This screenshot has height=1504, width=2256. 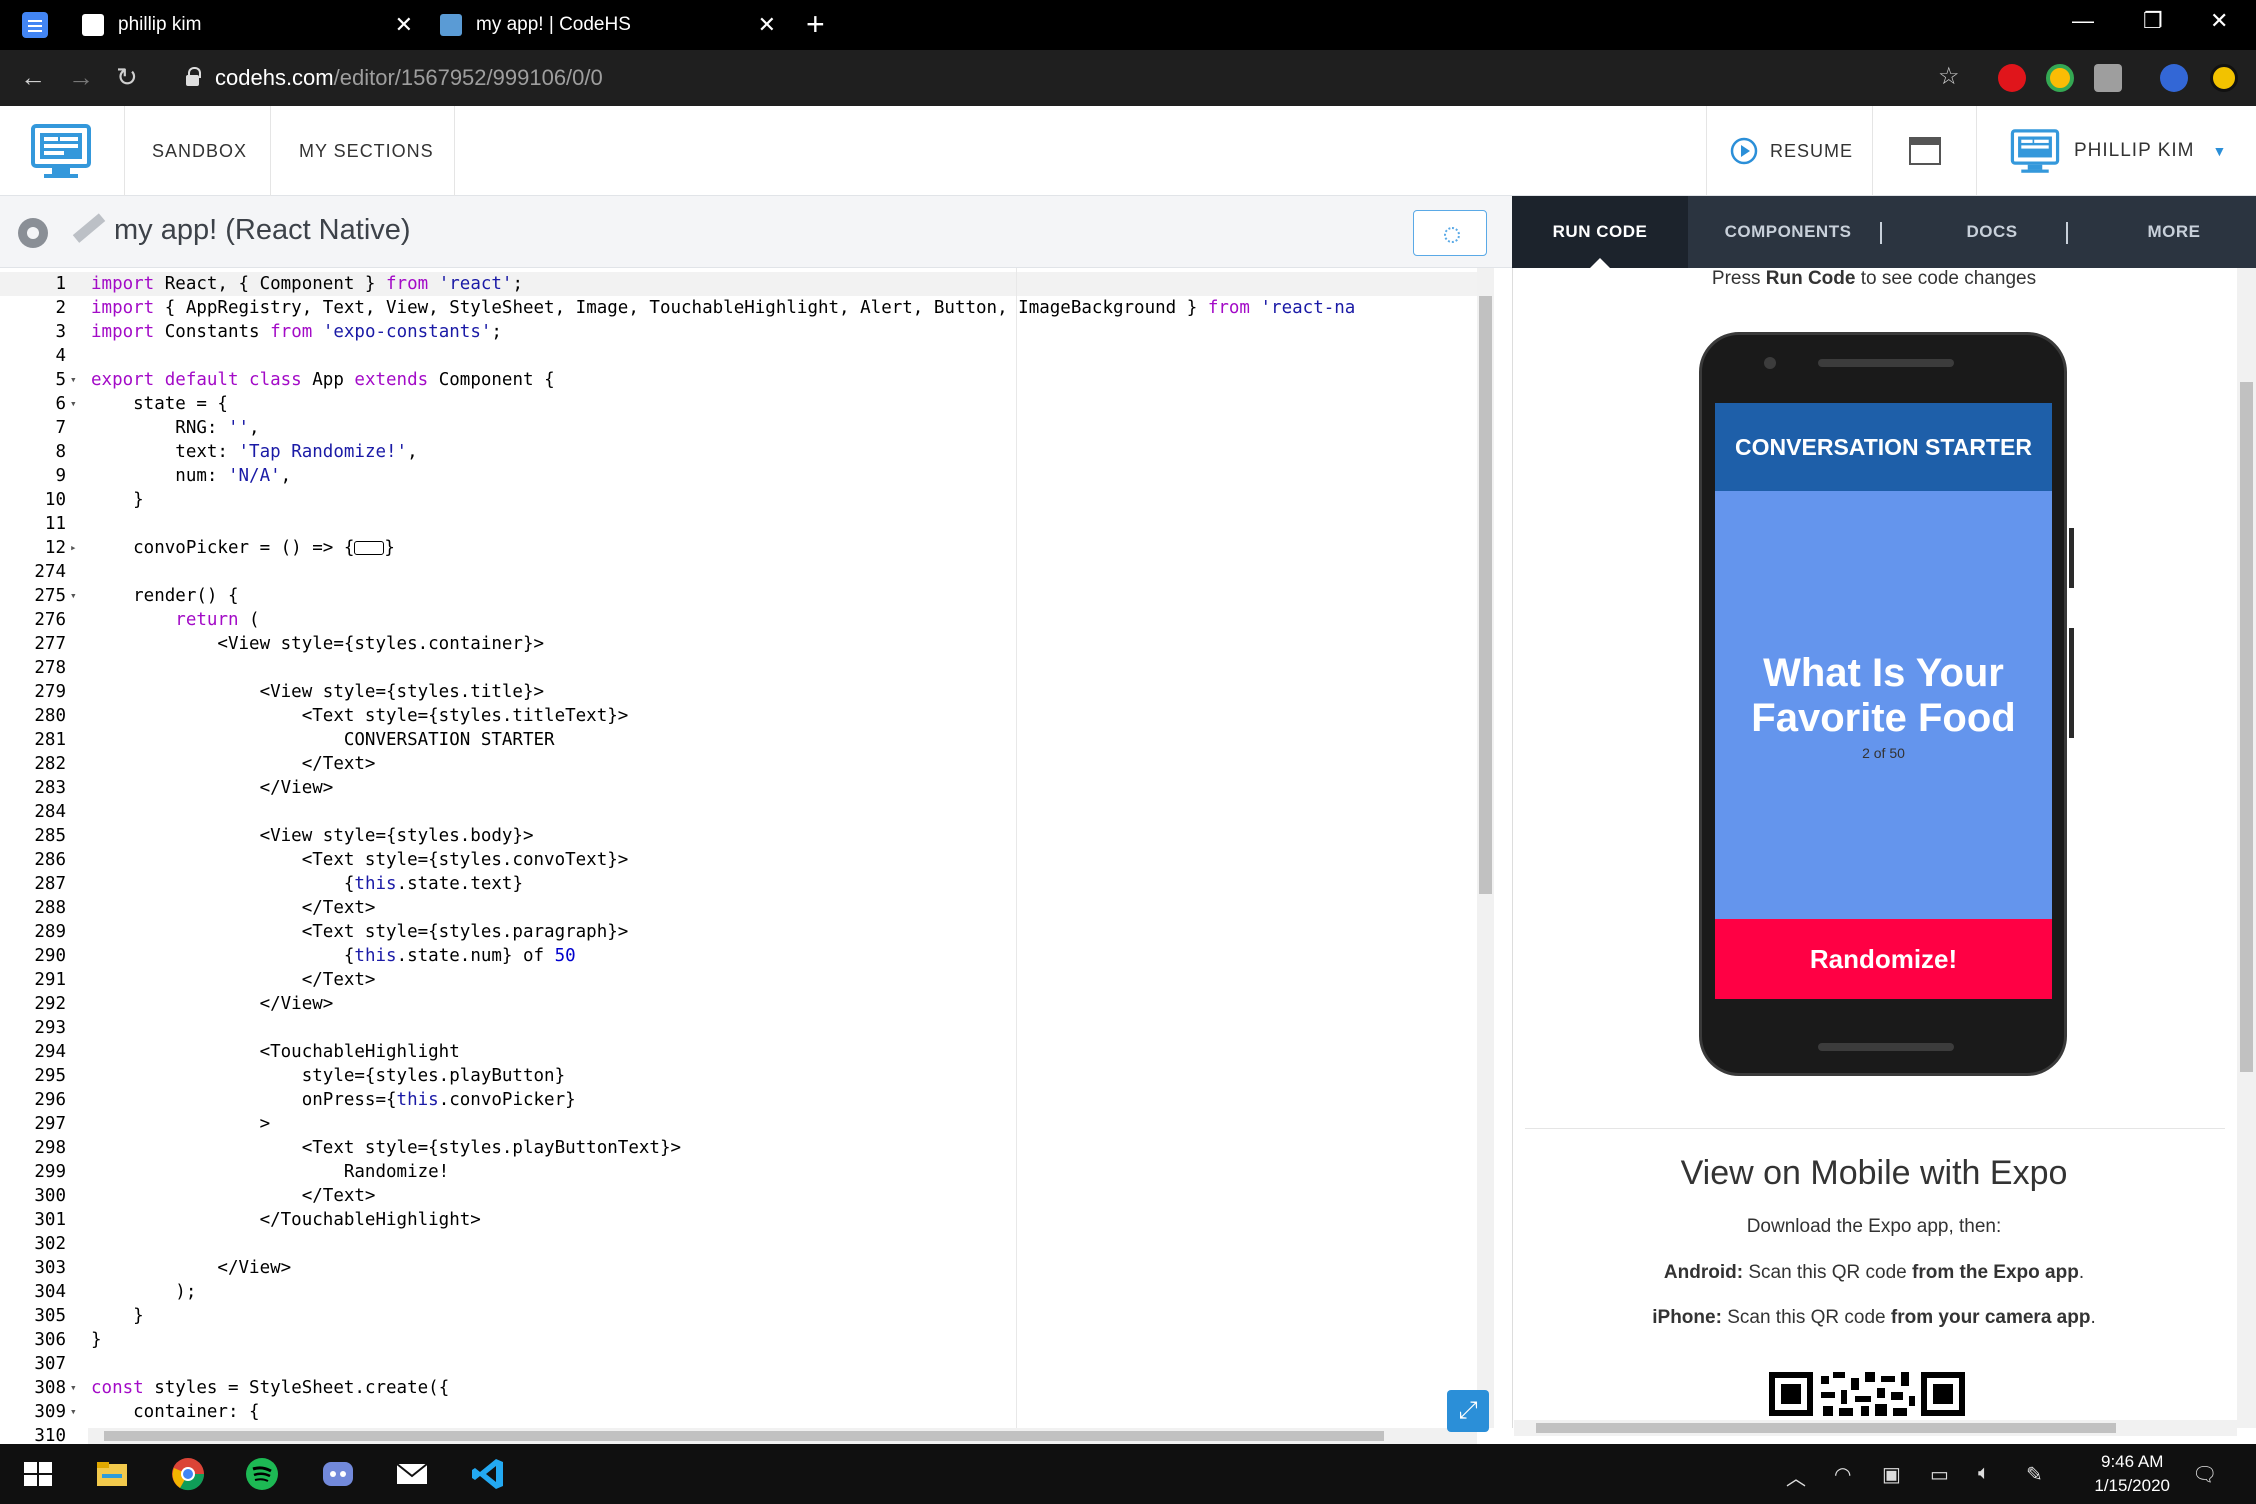 I want to click on code-text: <Text style={styles.playButtonText}>, so click(x=386, y=1148).